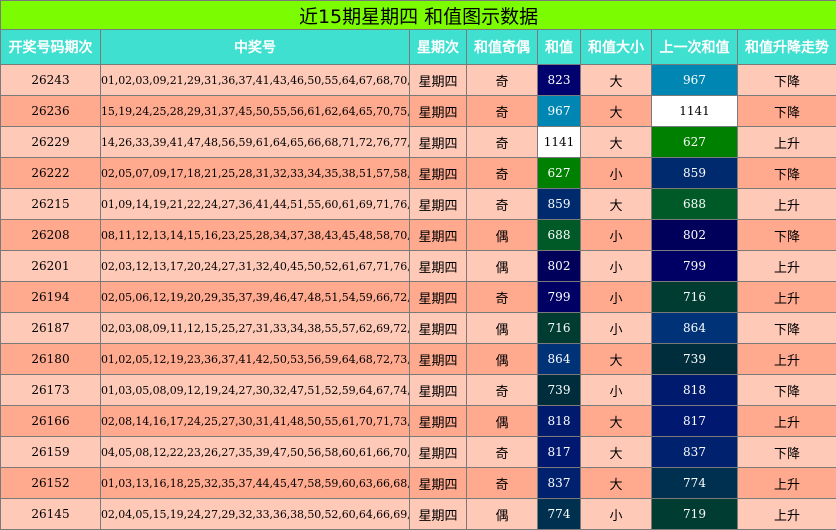 The height and width of the screenshot is (530, 836). Describe the element at coordinates (559, 266) in the screenshot. I see `sum-cell: 802` at that location.